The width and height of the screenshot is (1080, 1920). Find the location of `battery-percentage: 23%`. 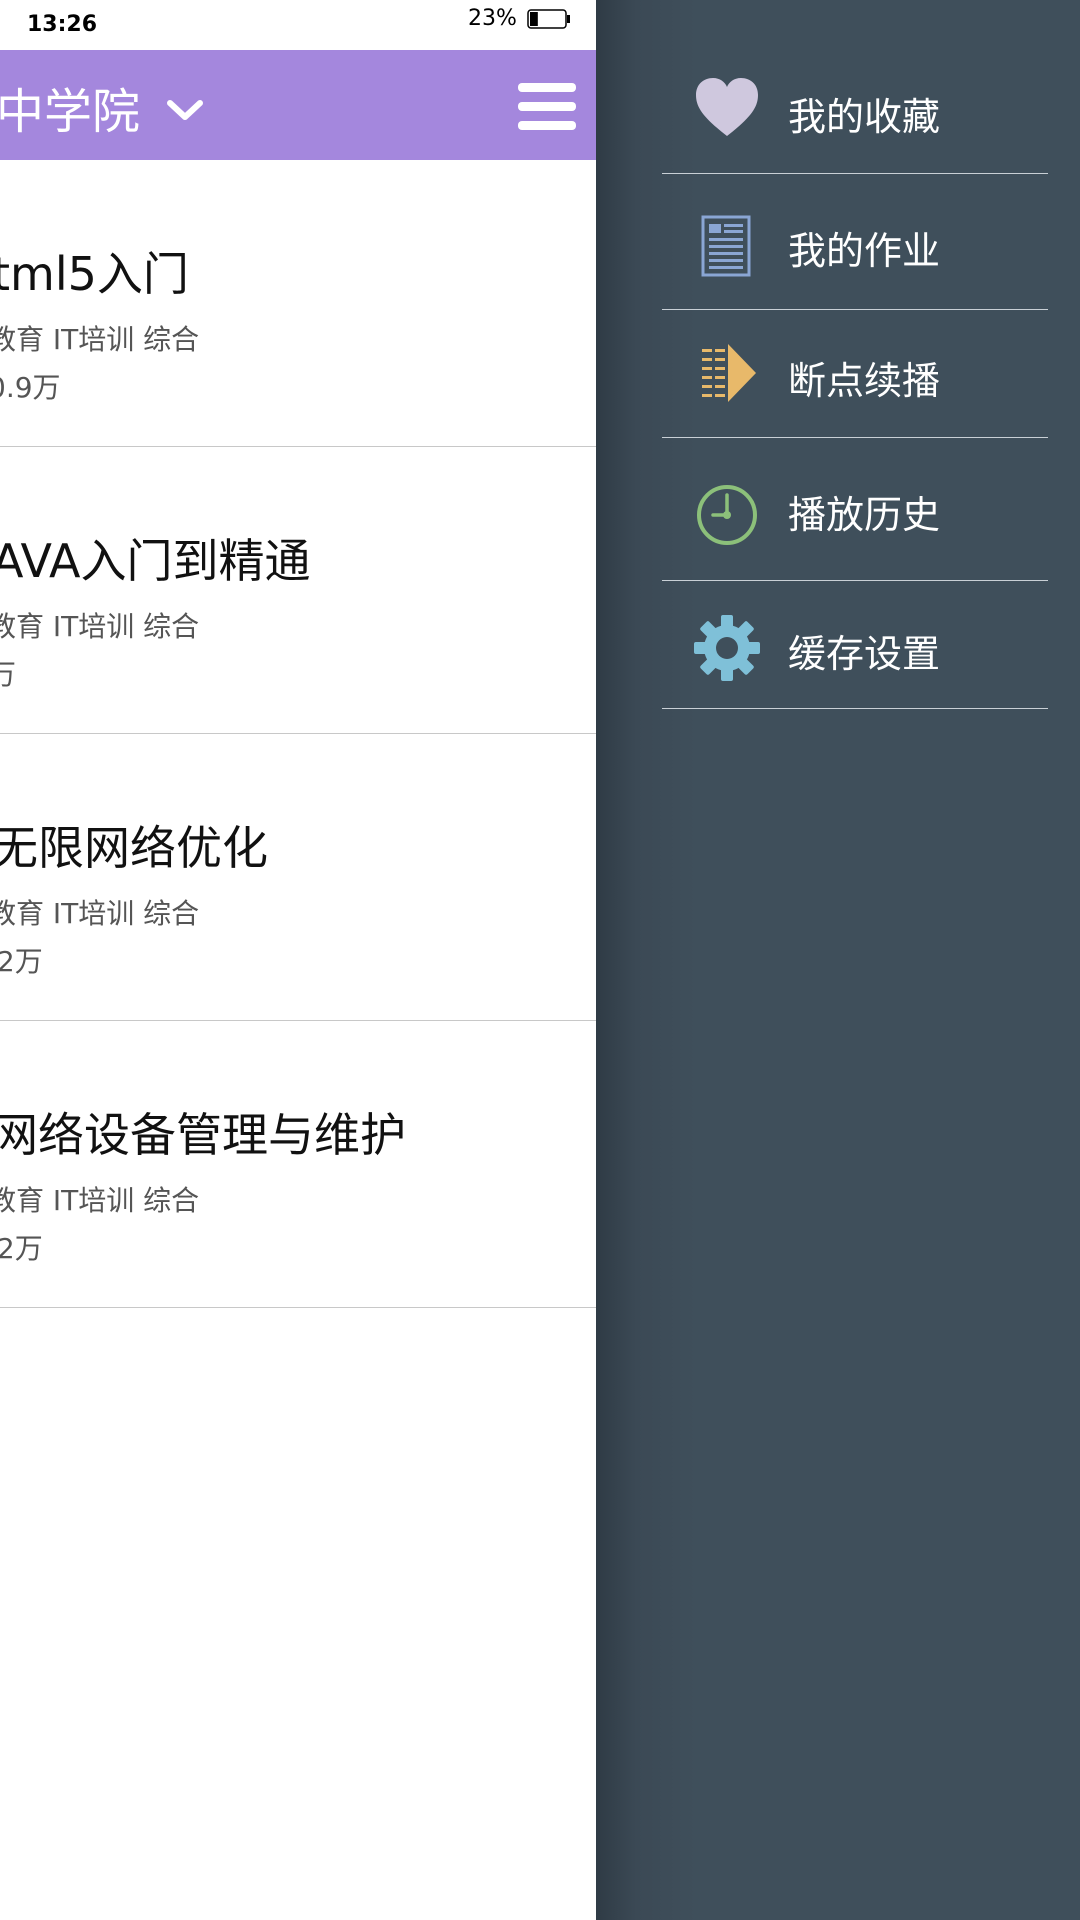

battery-percentage: 23% is located at coordinates (492, 18).